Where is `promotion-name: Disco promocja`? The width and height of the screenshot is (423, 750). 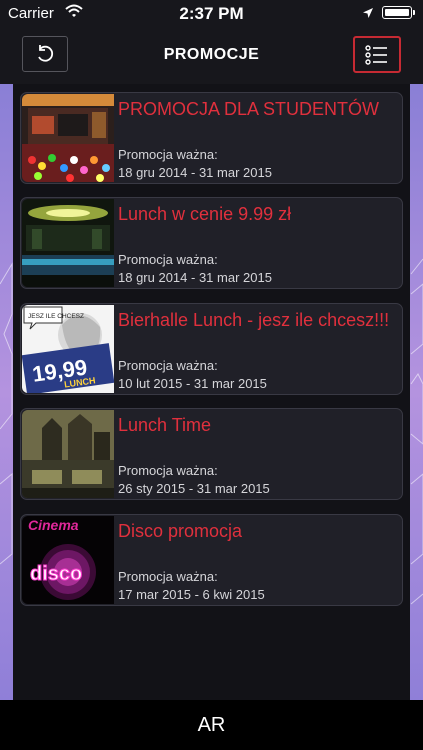 promotion-name: Disco promocja is located at coordinates (180, 531).